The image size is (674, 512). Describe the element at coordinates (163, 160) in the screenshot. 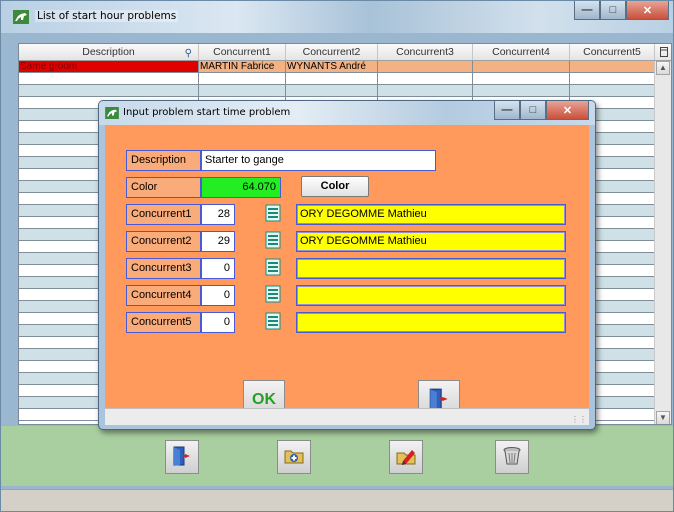

I see `description-label: Description` at that location.